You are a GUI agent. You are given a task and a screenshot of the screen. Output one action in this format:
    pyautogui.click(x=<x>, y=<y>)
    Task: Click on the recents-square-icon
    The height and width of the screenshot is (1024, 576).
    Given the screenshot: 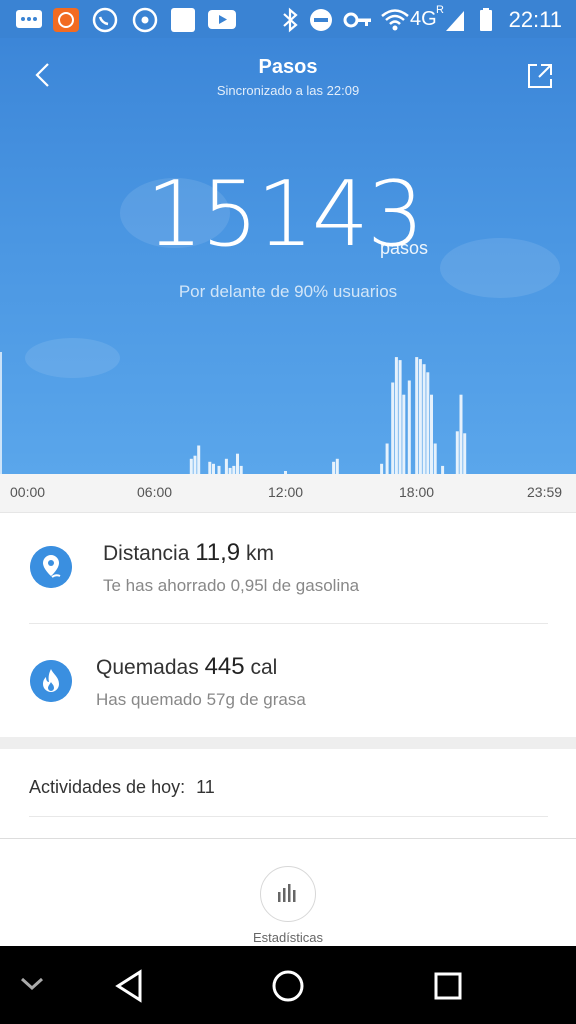 What is the action you would take?
    pyautogui.click(x=448, y=986)
    